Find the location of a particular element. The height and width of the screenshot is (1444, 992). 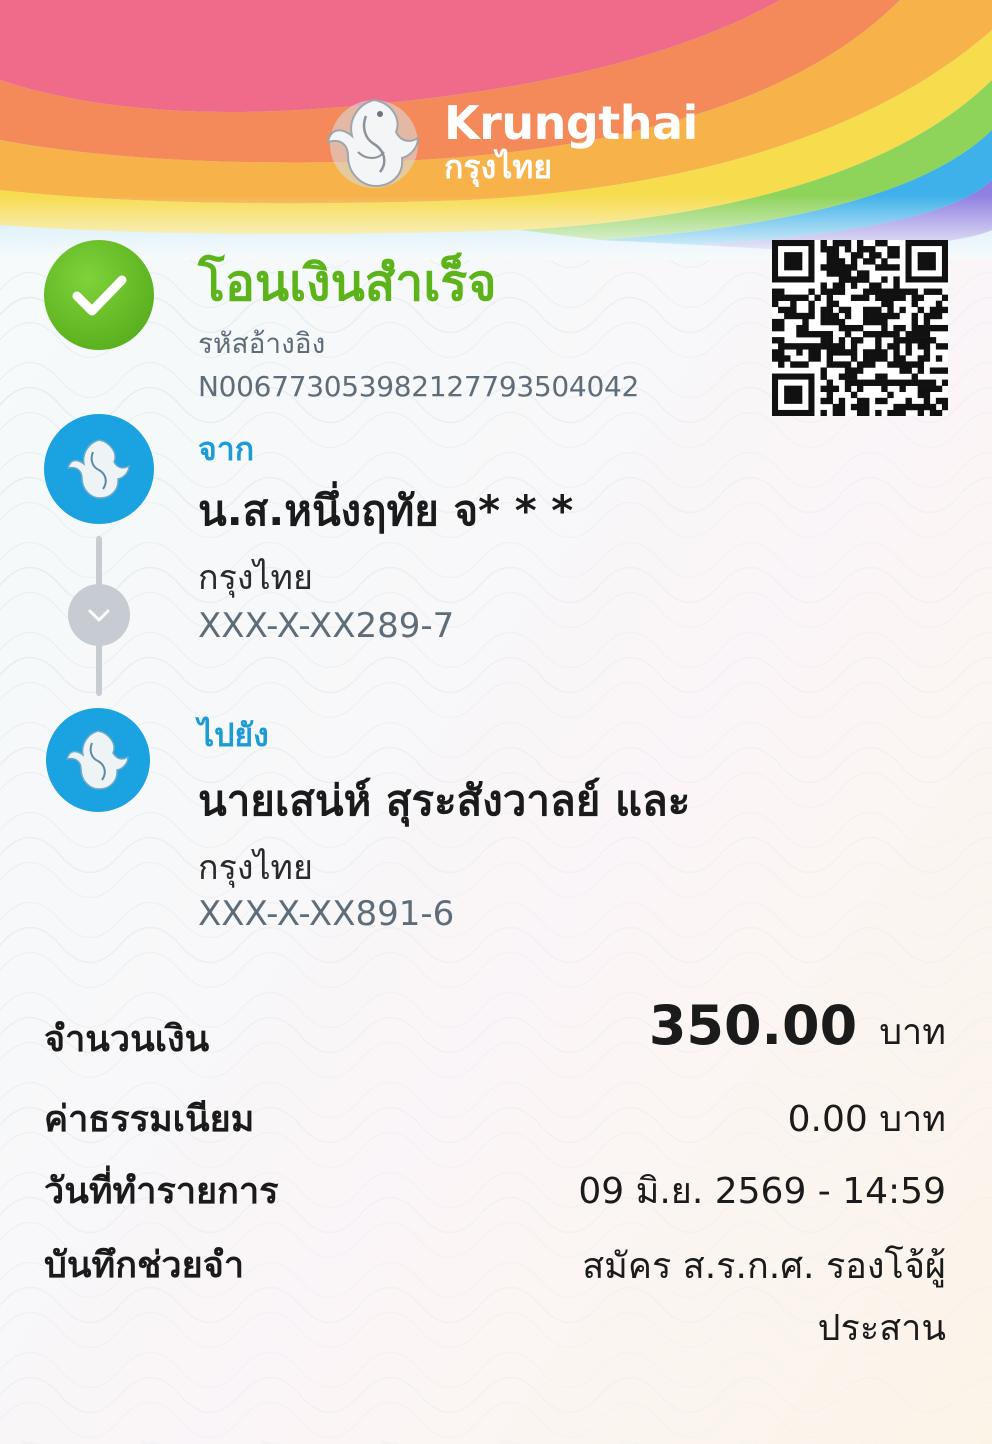

to-bank-avatar is located at coordinates (98, 760).